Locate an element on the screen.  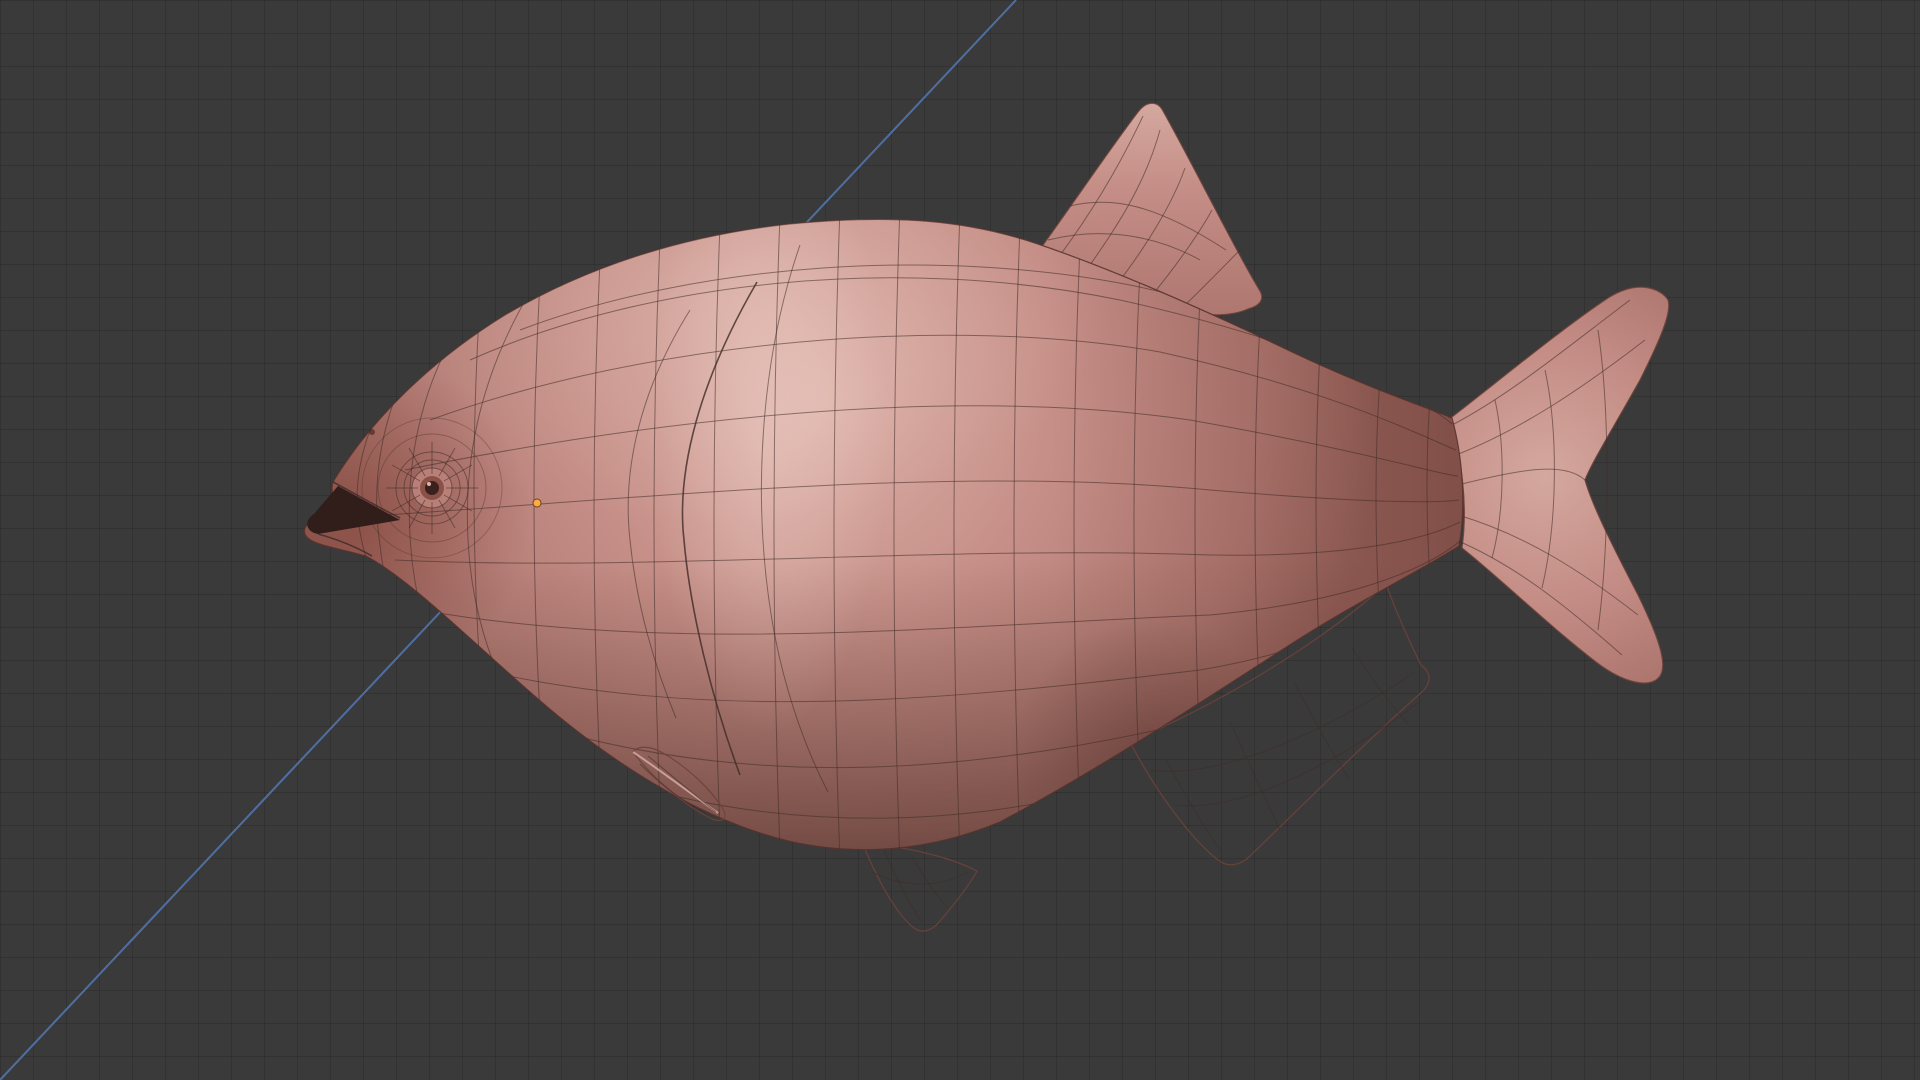
object-origin-dot is located at coordinates (537, 503).